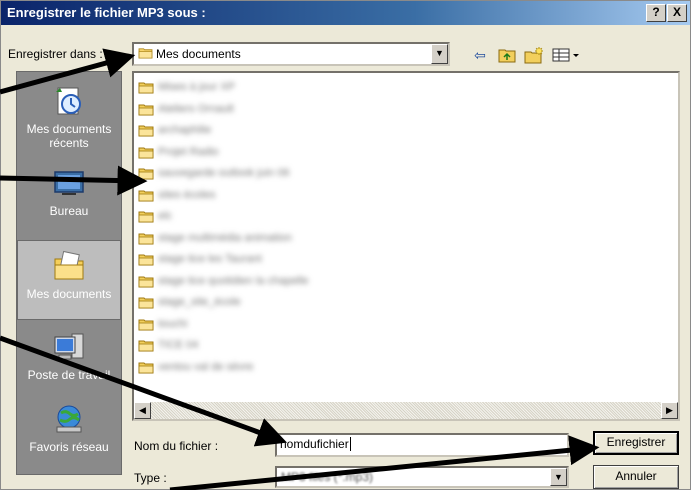  What do you see at coordinates (258, 131) in the screenshot?
I see `list-item: archaphilie` at bounding box center [258, 131].